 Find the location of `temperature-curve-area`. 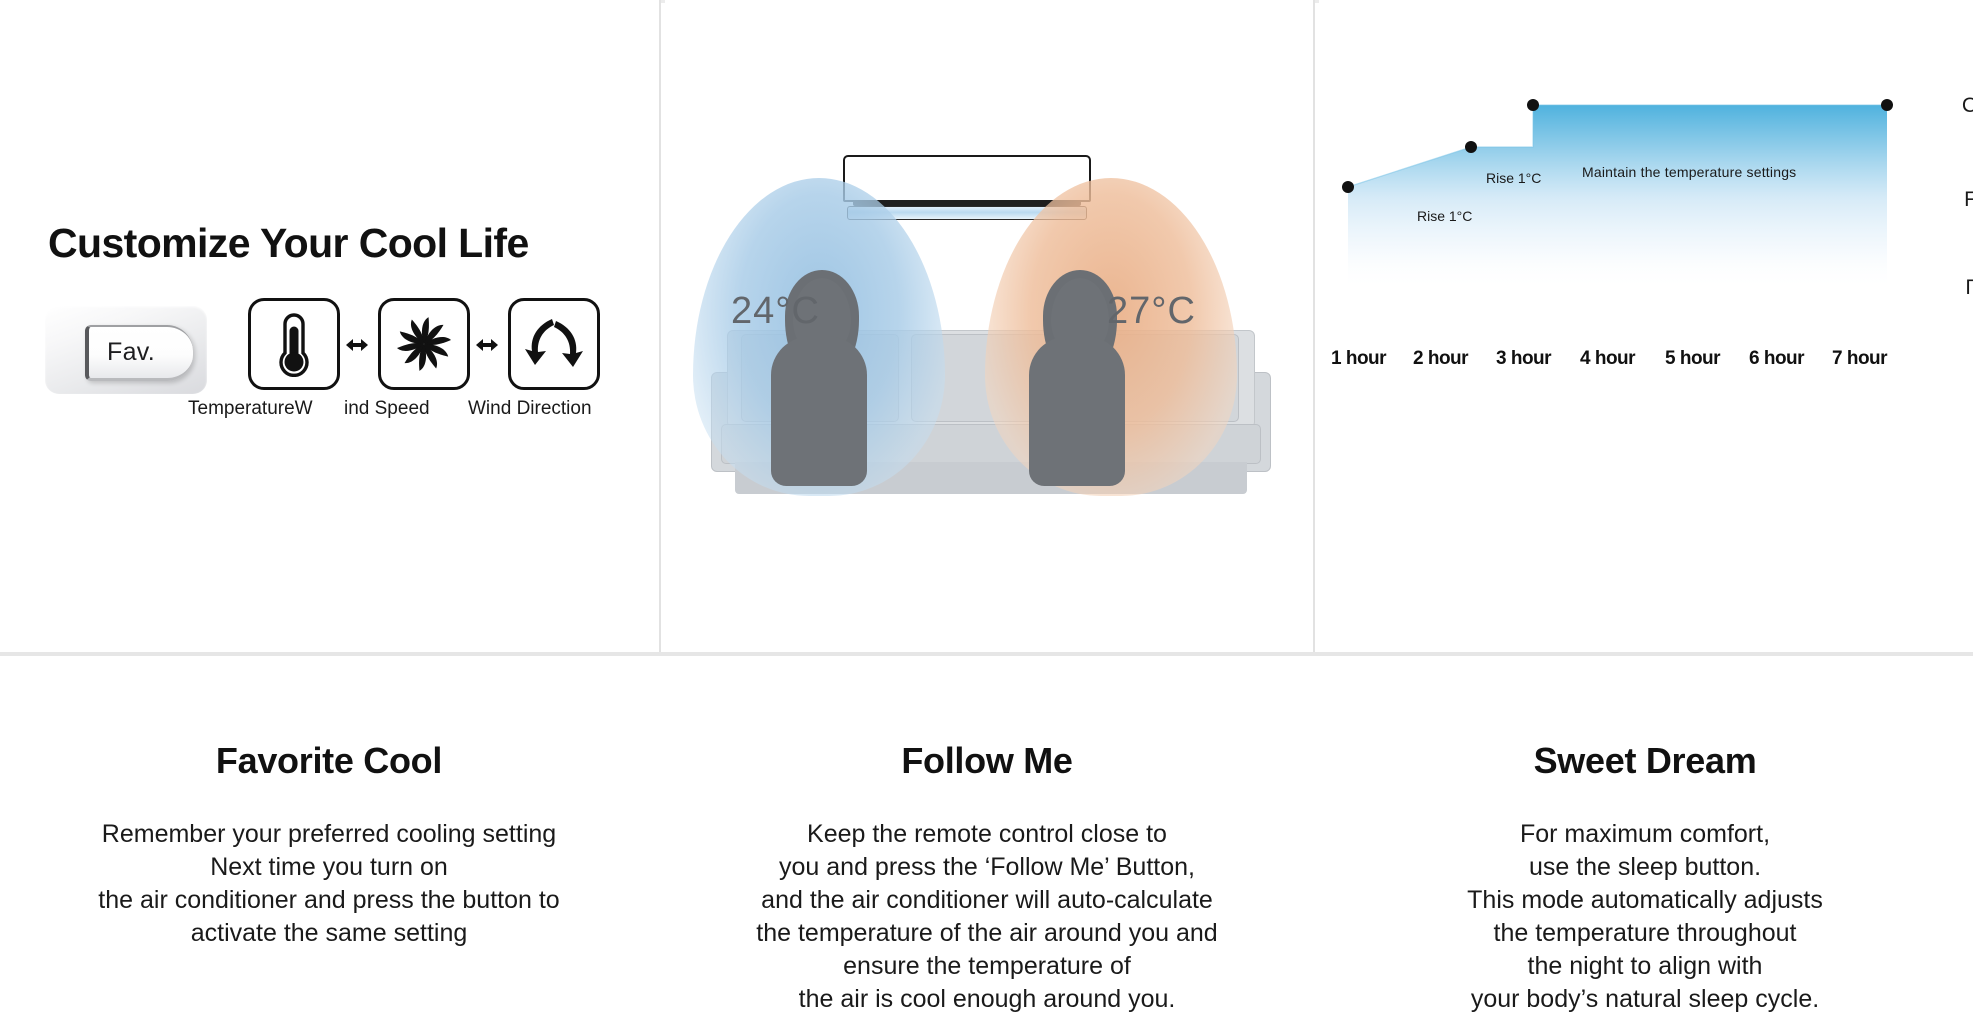

temperature-curve-area is located at coordinates (1617, 194).